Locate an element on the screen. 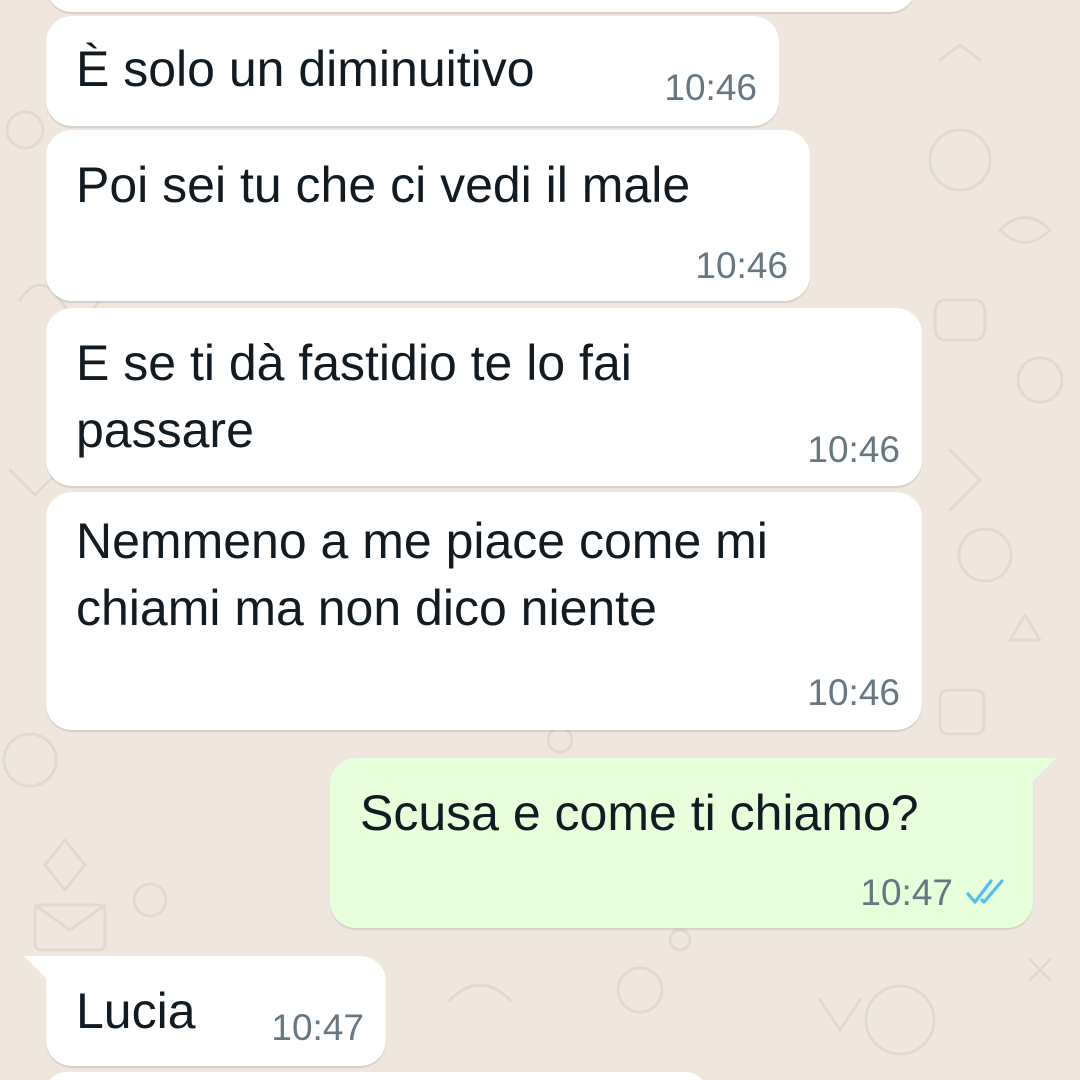 The image size is (1080, 1080). message-text: Poi sei tu che ci vedi il male is located at coordinates (383, 185).